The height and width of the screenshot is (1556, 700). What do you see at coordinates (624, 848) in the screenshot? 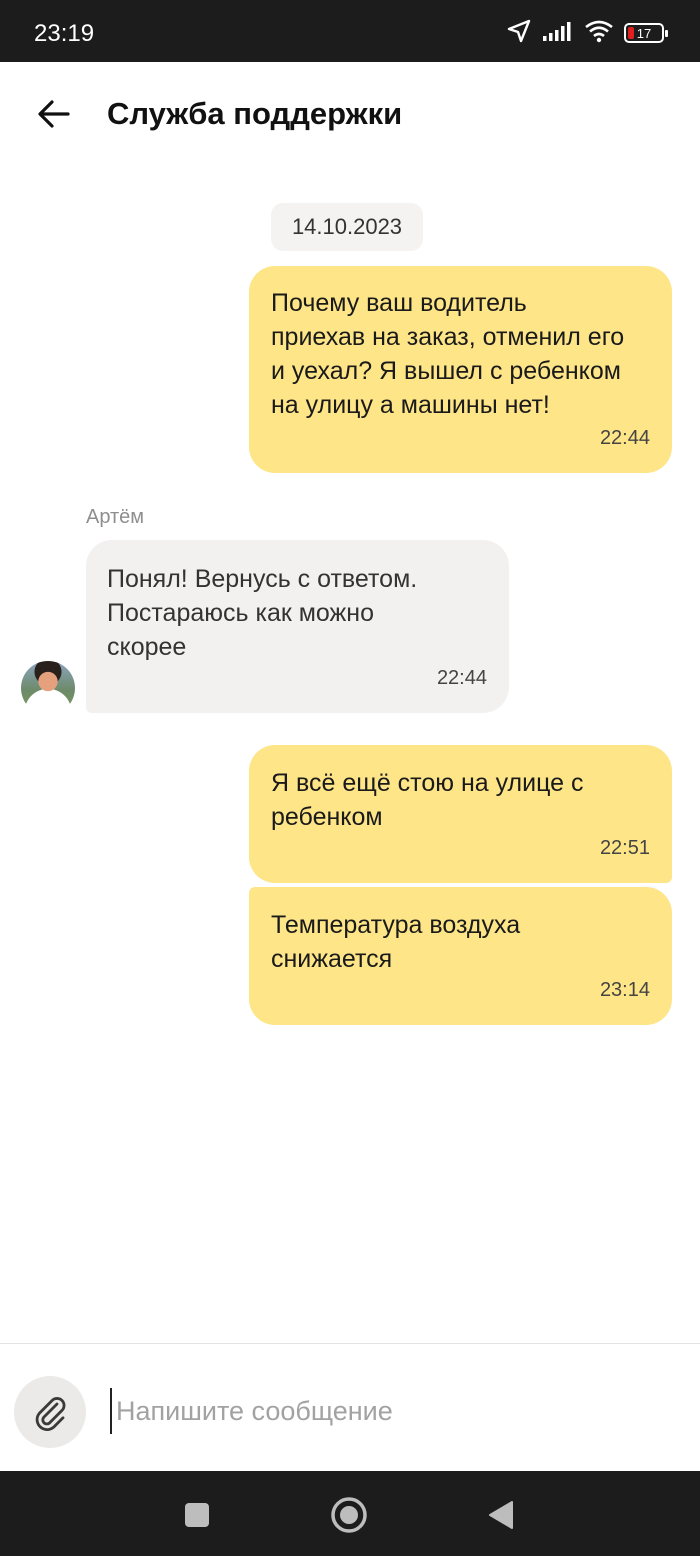
I see `message-time: 22:51` at bounding box center [624, 848].